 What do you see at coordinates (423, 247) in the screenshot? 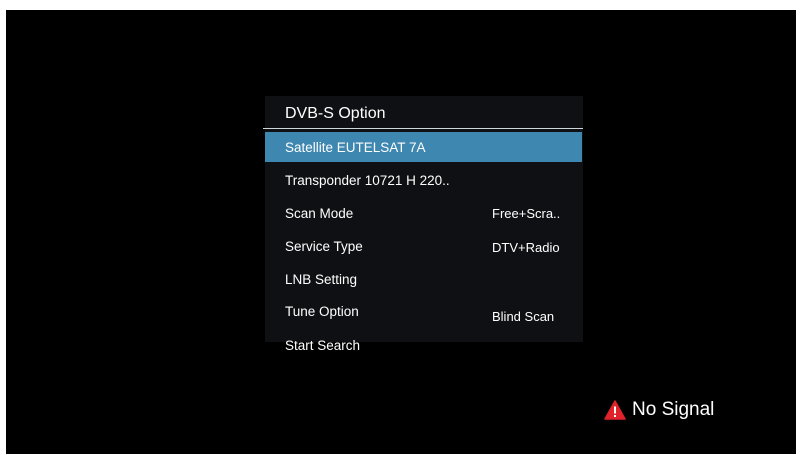
I see `menu-item-service-type: Service Type DTV+Radio` at bounding box center [423, 247].